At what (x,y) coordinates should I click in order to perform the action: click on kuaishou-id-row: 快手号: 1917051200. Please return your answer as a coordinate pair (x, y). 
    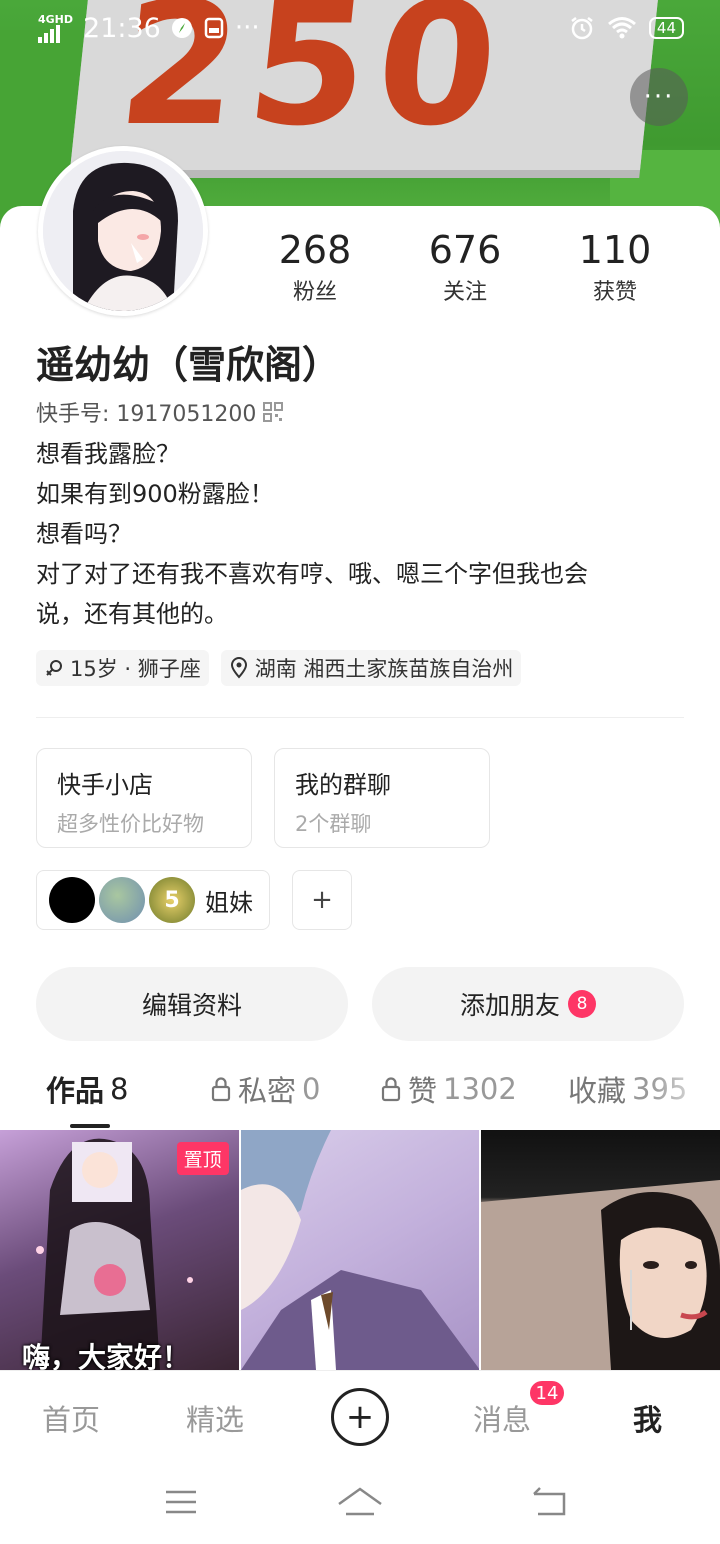
    Looking at the image, I should click on (160, 412).